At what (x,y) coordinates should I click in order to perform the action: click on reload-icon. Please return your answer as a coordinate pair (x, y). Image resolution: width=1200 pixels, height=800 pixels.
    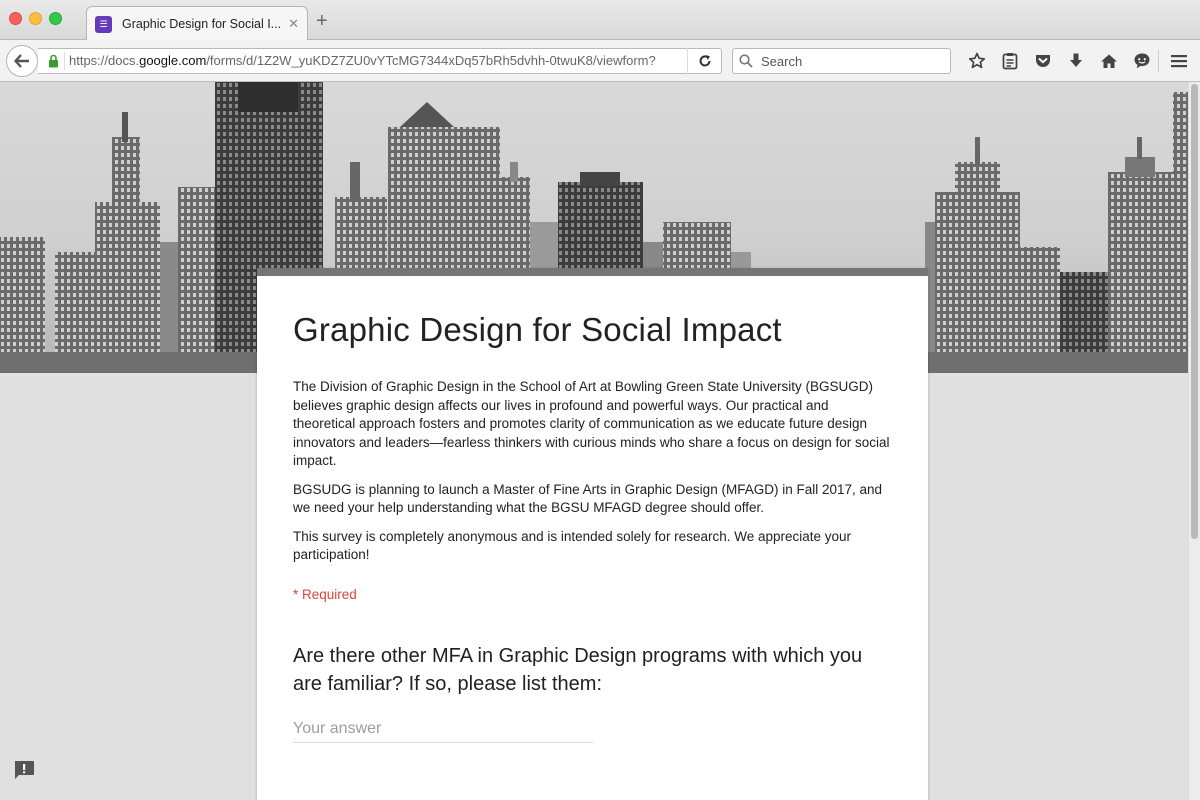
    Looking at the image, I should click on (704, 61).